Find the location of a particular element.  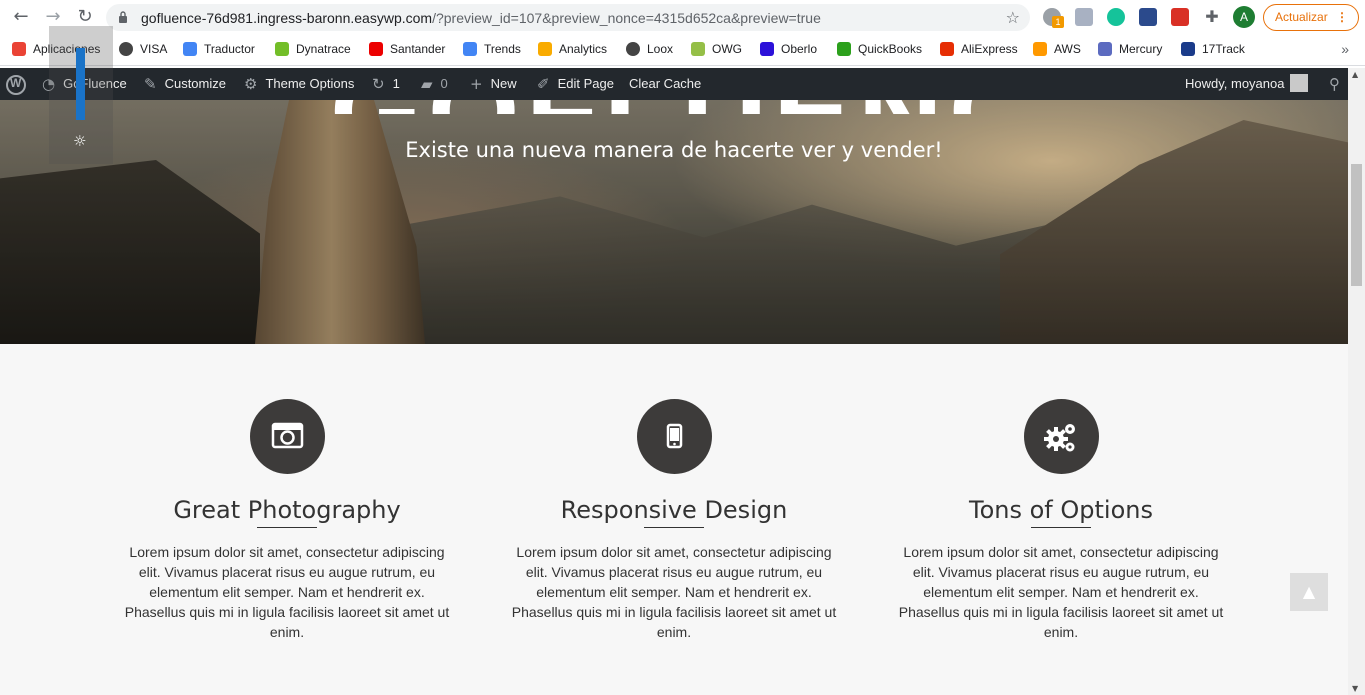

reload-button: ↻ is located at coordinates (85, 17).